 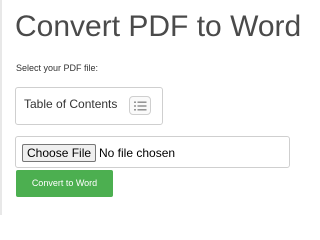 What do you see at coordinates (59, 153) in the screenshot?
I see `choose-file-button: Choose File` at bounding box center [59, 153].